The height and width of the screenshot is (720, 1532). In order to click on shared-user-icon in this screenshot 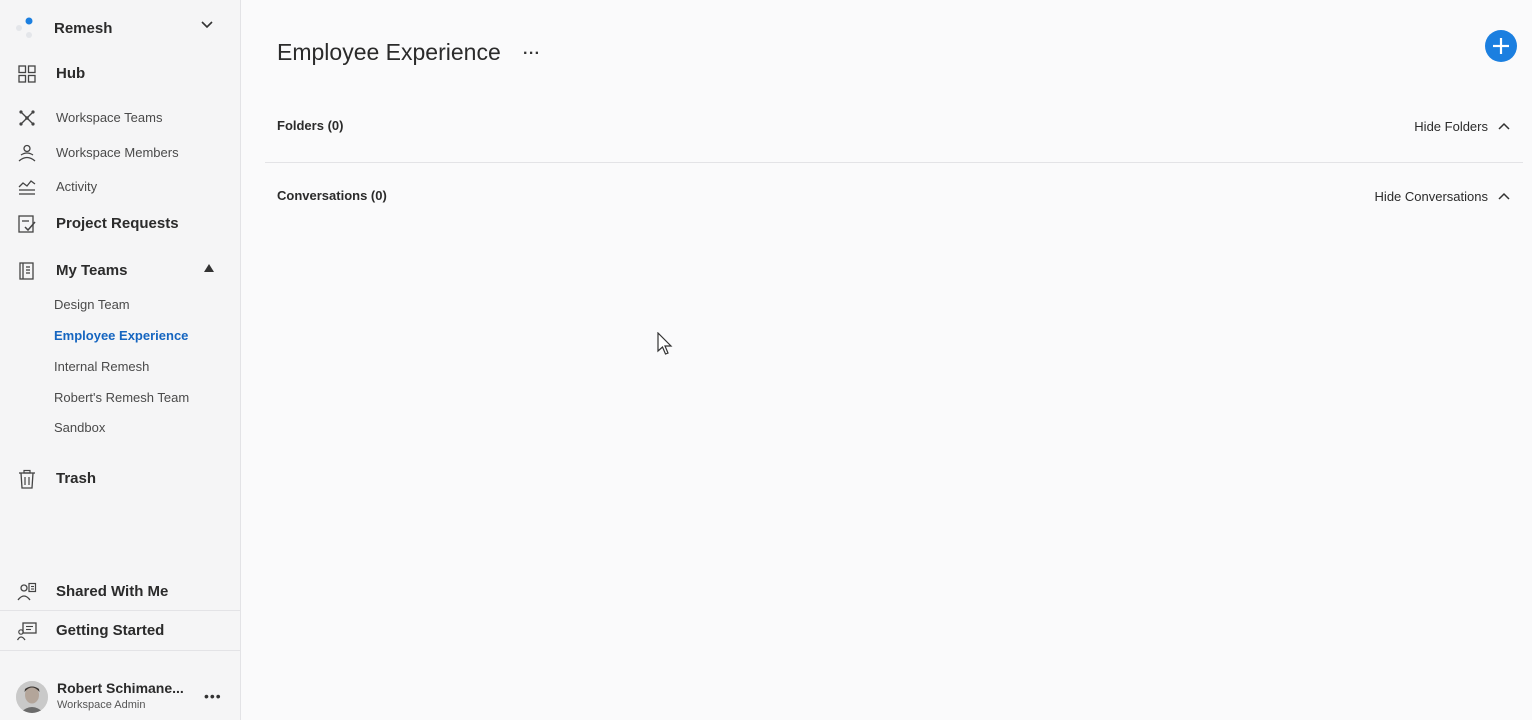, I will do `click(27, 591)`.